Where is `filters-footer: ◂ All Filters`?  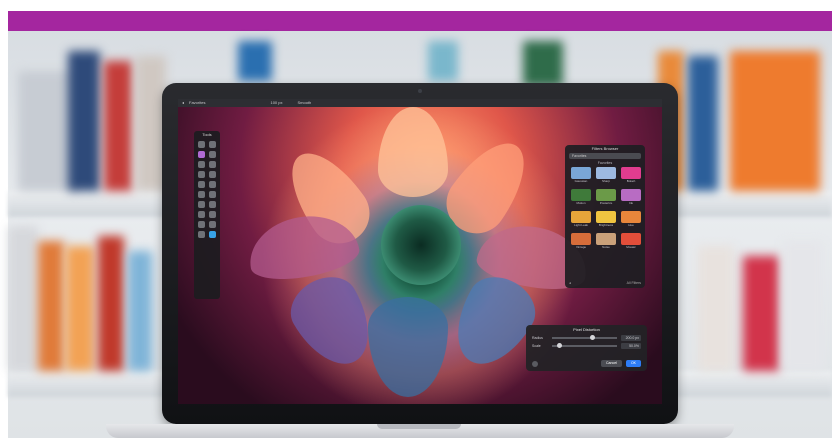 filters-footer: ◂ All Filters is located at coordinates (605, 283).